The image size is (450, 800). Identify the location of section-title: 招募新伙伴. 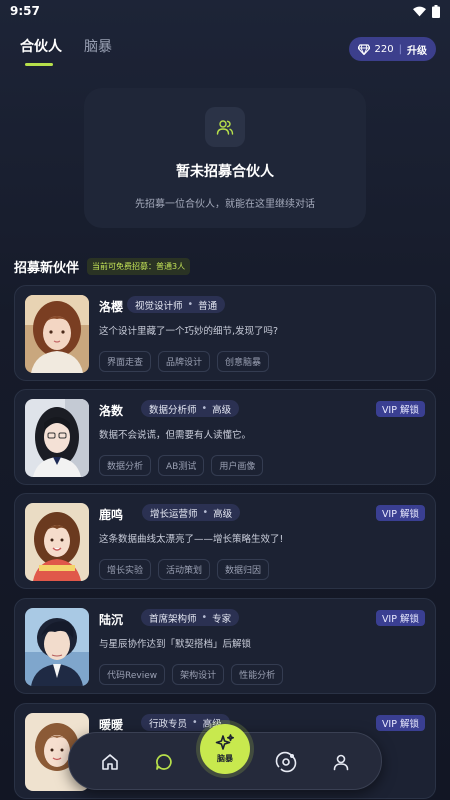
(47, 268).